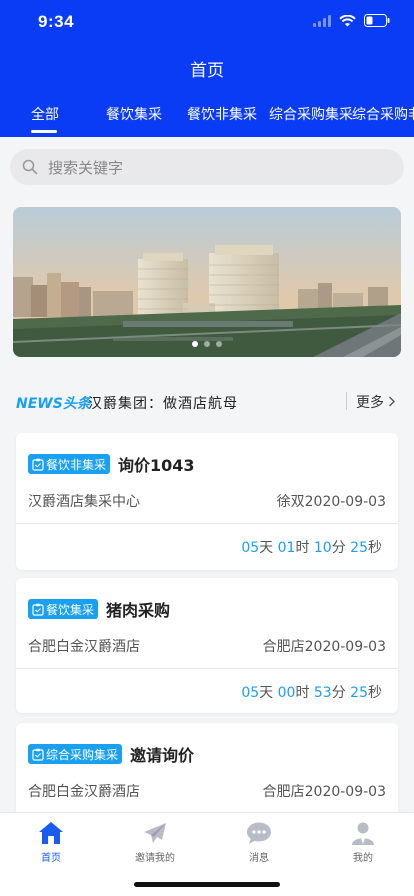 The height and width of the screenshot is (896, 414). What do you see at coordinates (383, 114) in the screenshot?
I see `tab-general-non-central: 综合采购非` at bounding box center [383, 114].